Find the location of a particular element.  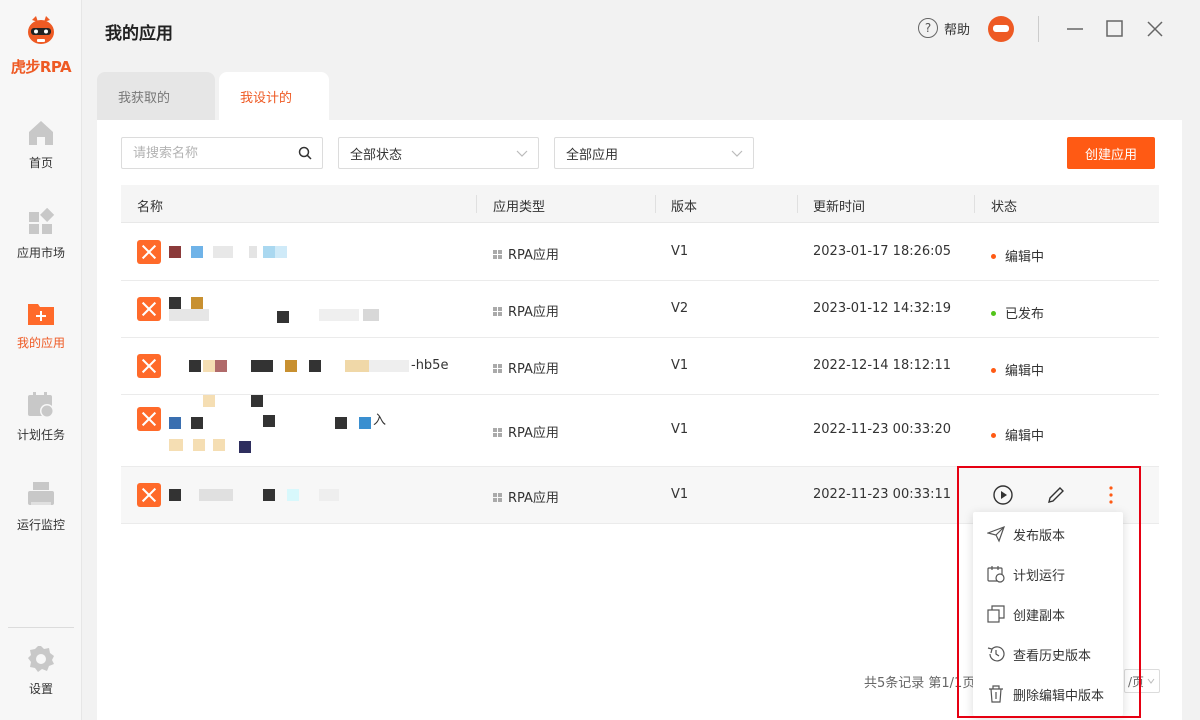

app-name-suffix: 入 is located at coordinates (380, 420).